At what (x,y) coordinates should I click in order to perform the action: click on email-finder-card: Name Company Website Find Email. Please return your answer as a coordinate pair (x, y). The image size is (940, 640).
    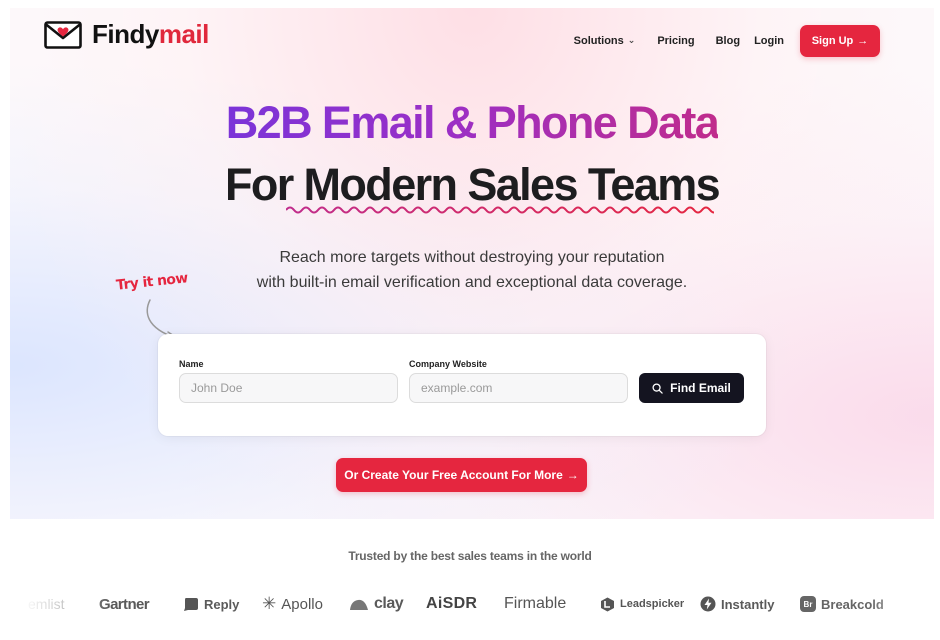
    Looking at the image, I should click on (462, 385).